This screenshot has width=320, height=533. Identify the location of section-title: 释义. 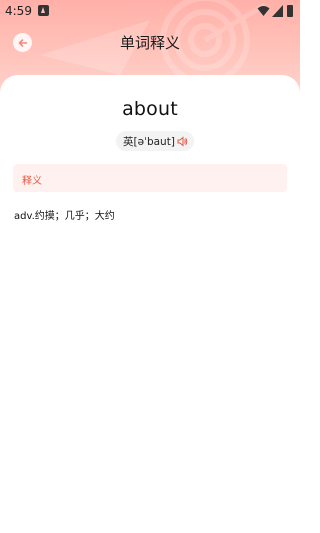
(32, 181).